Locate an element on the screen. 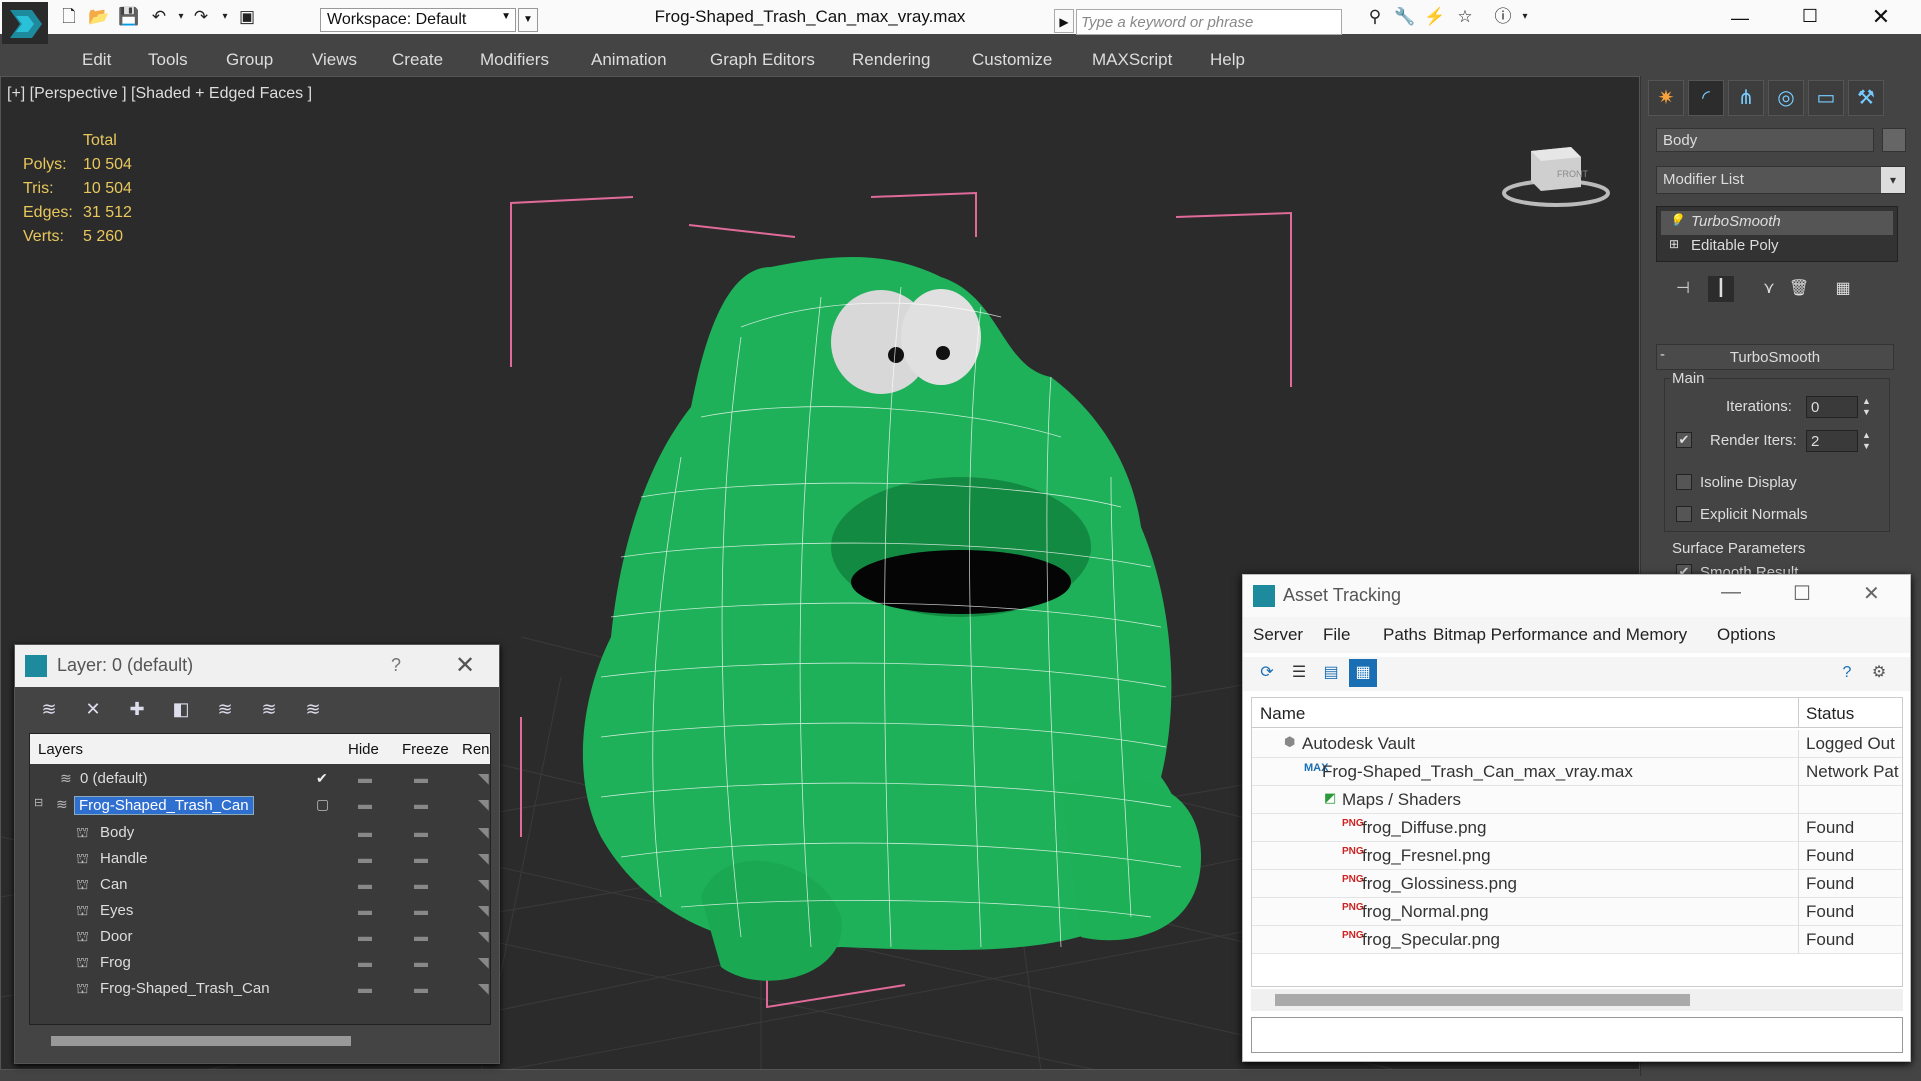 This screenshot has width=1921, height=1081. layer-row-eyes: ⛫ Eyes ▬ ▬ ◥ is located at coordinates (260, 912).